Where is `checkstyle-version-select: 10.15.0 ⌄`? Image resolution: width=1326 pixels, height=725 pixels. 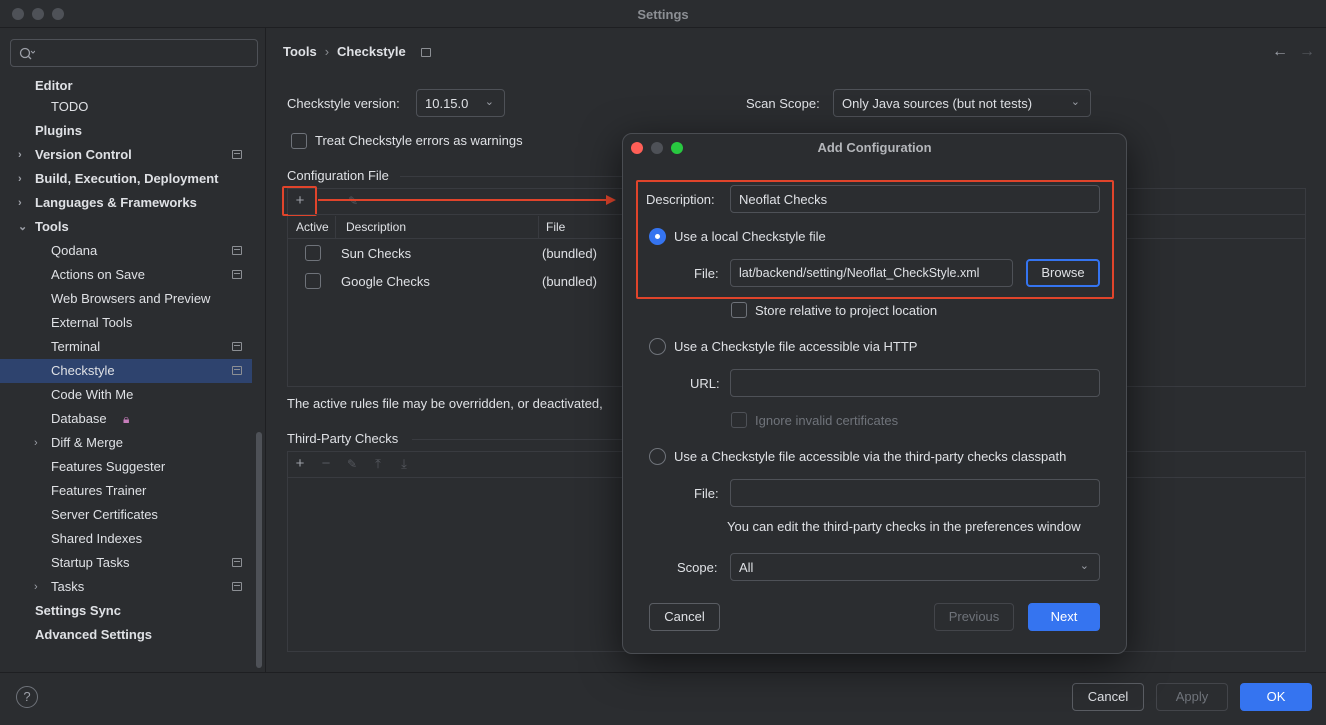 checkstyle-version-select: 10.15.0 ⌄ is located at coordinates (460, 103).